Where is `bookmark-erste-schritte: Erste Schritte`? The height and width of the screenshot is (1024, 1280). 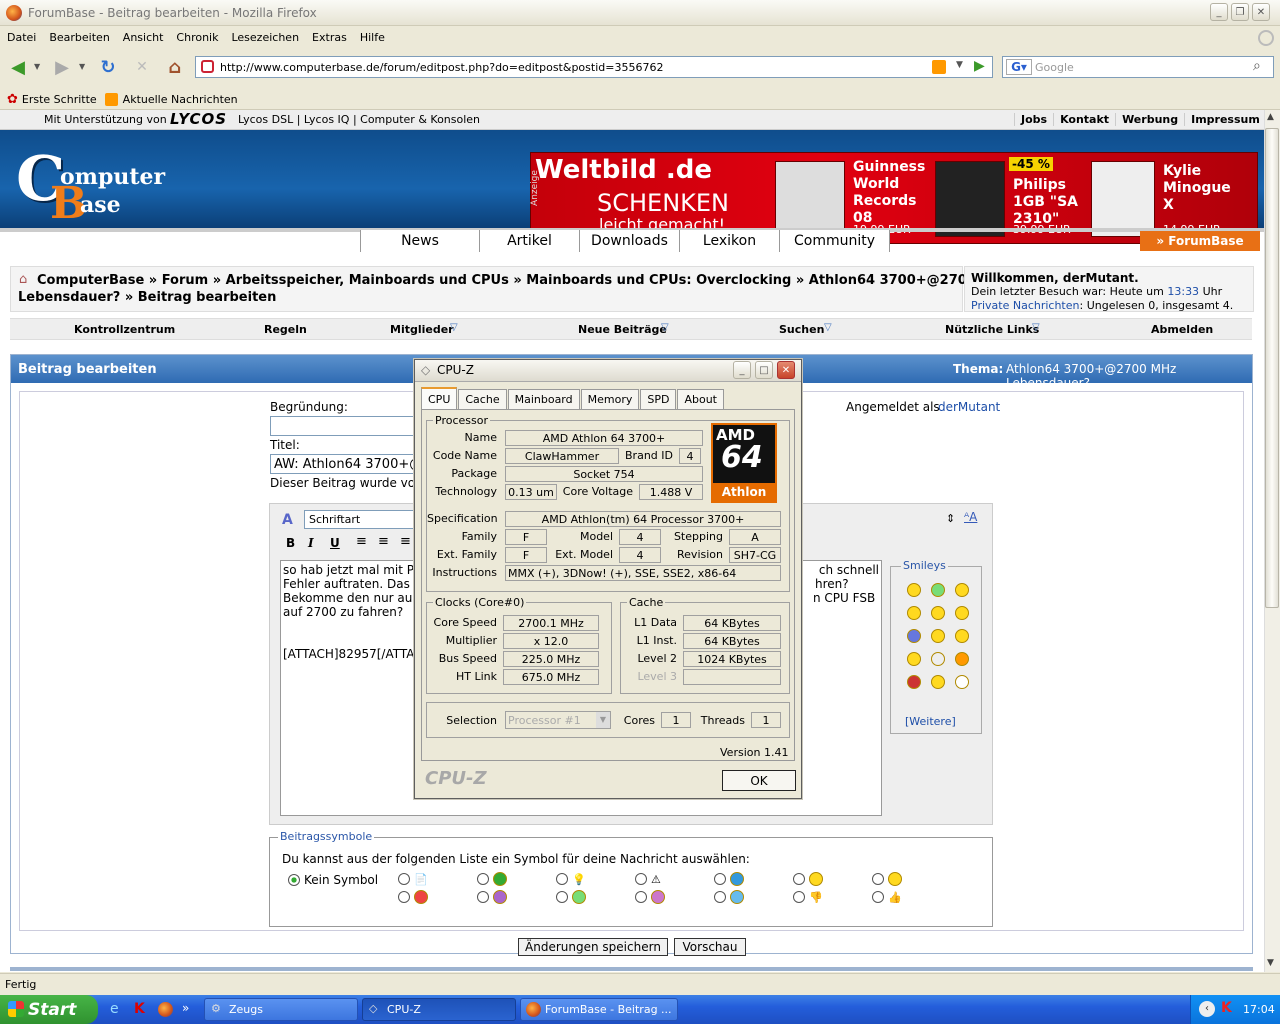
bookmark-erste-schritte: Erste Schritte is located at coordinates (59, 99).